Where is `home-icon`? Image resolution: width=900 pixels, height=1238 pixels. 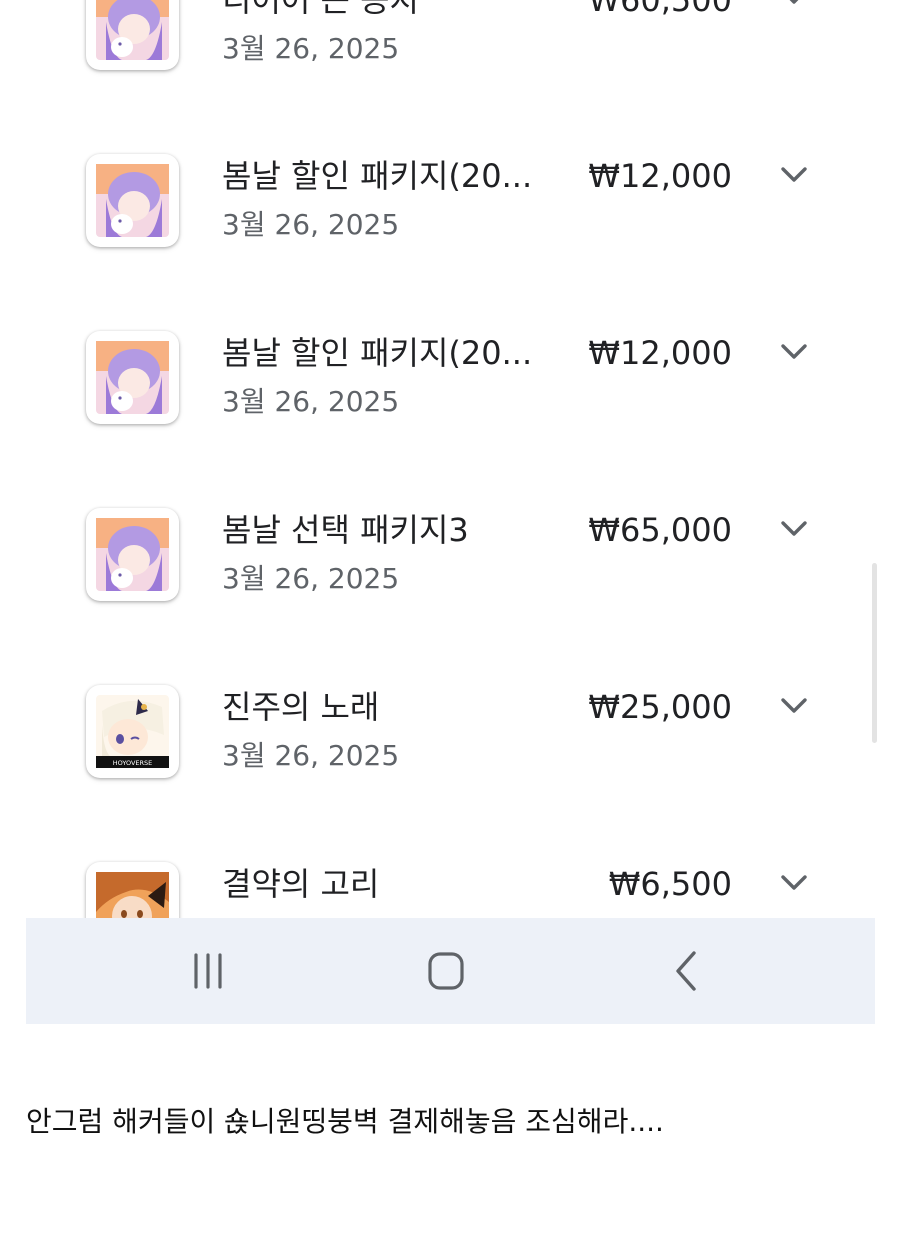 home-icon is located at coordinates (446, 971).